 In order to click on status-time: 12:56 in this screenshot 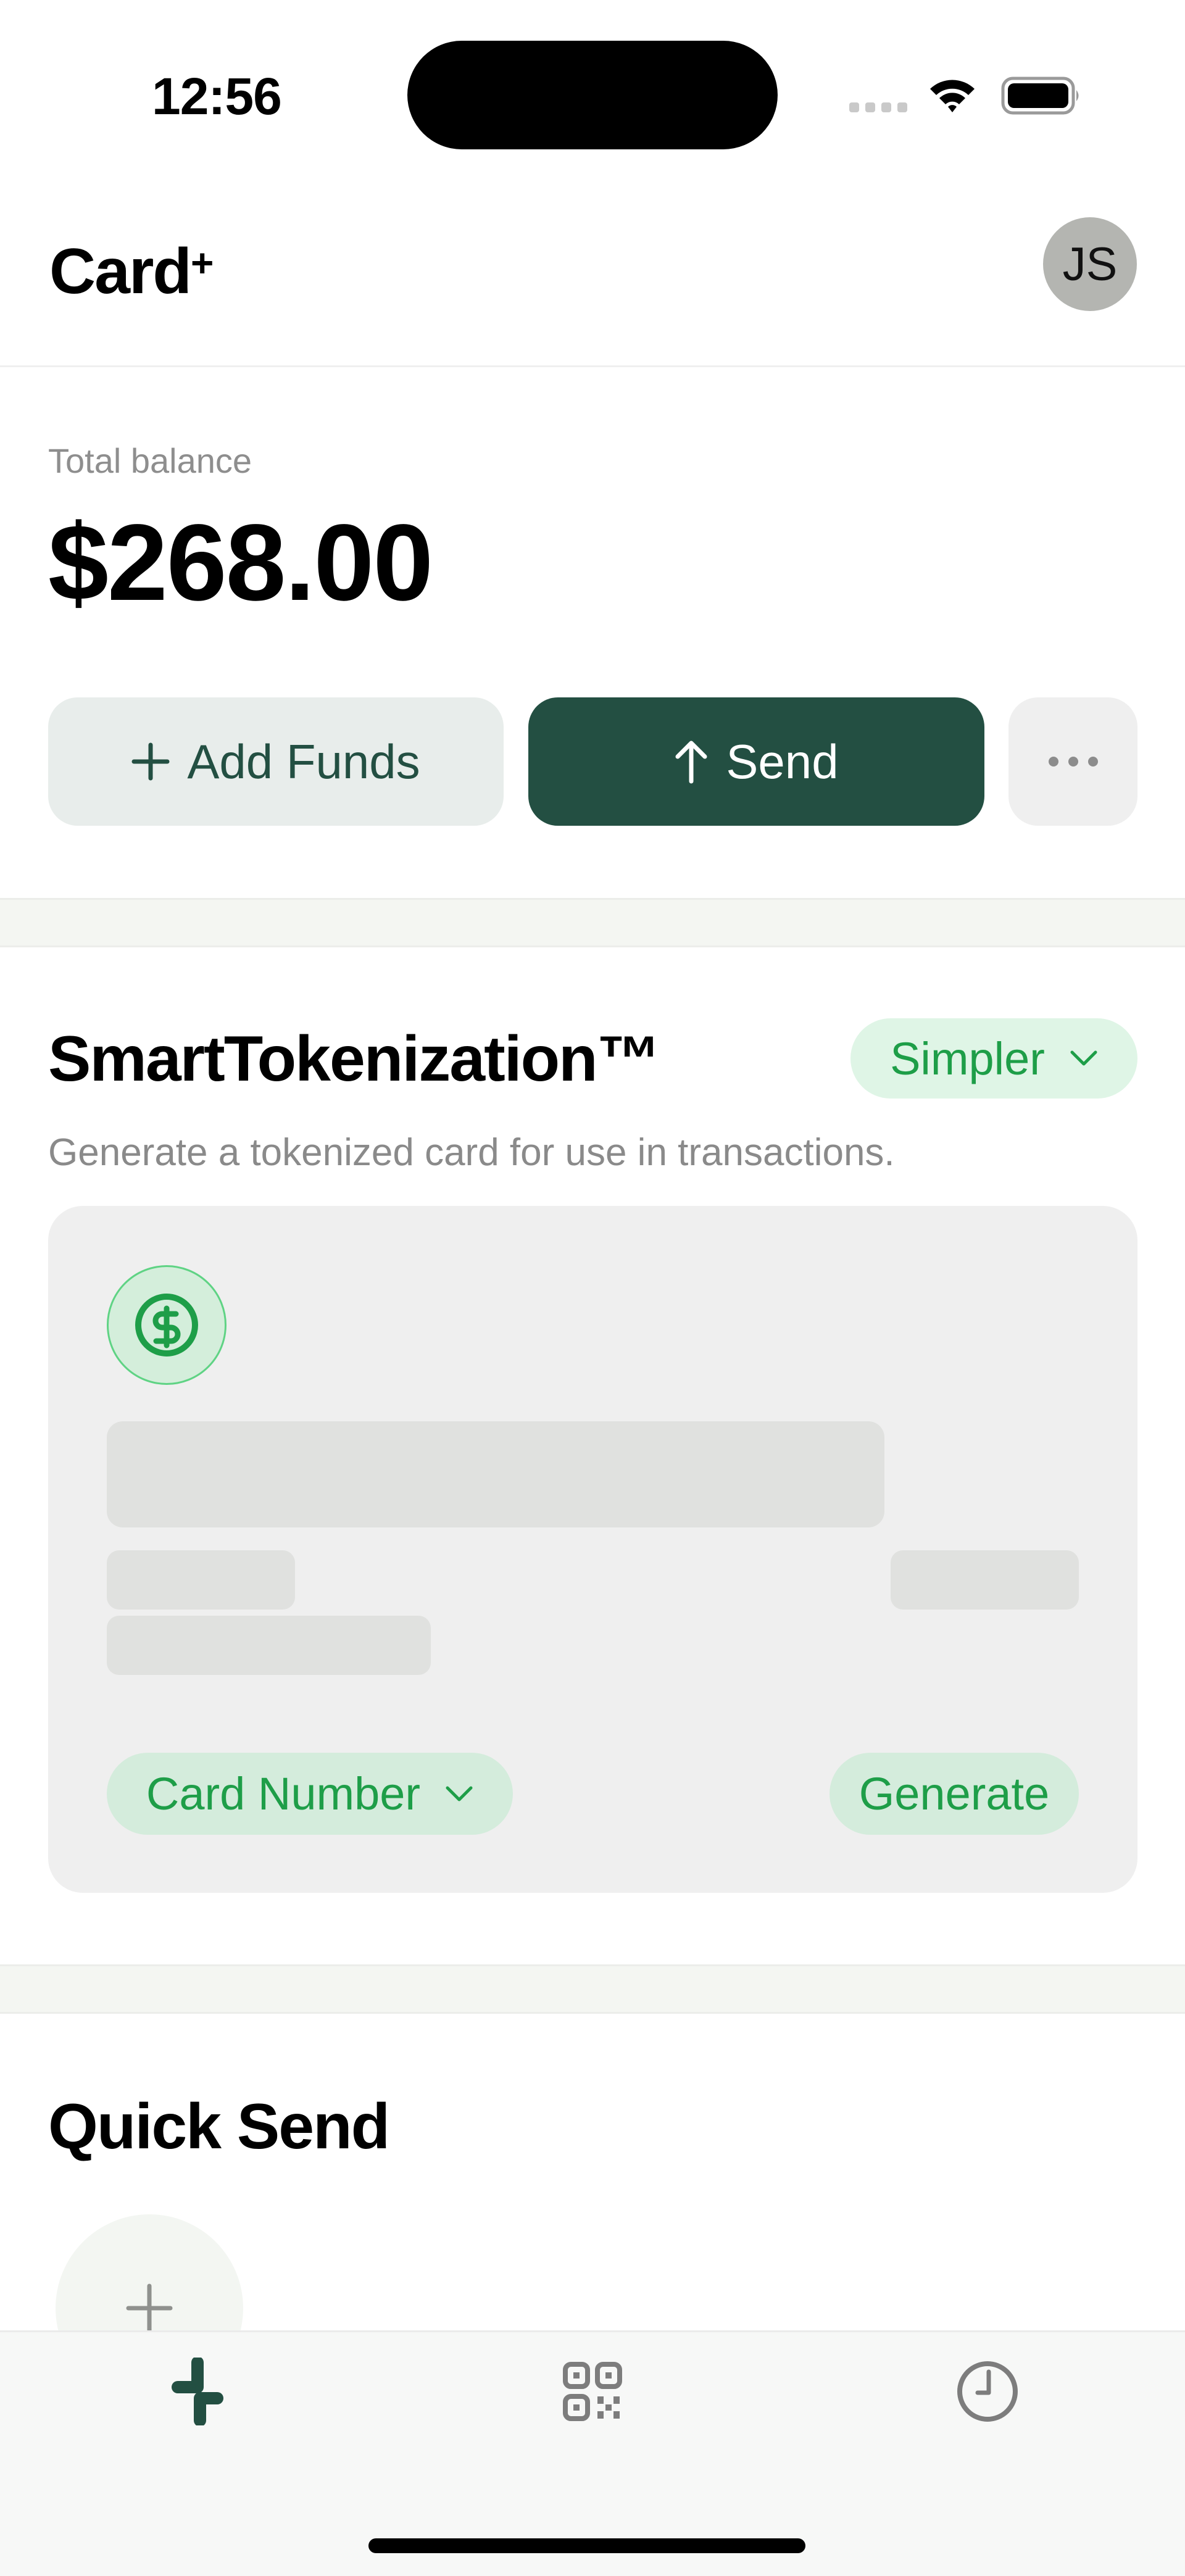, I will do `click(217, 96)`.